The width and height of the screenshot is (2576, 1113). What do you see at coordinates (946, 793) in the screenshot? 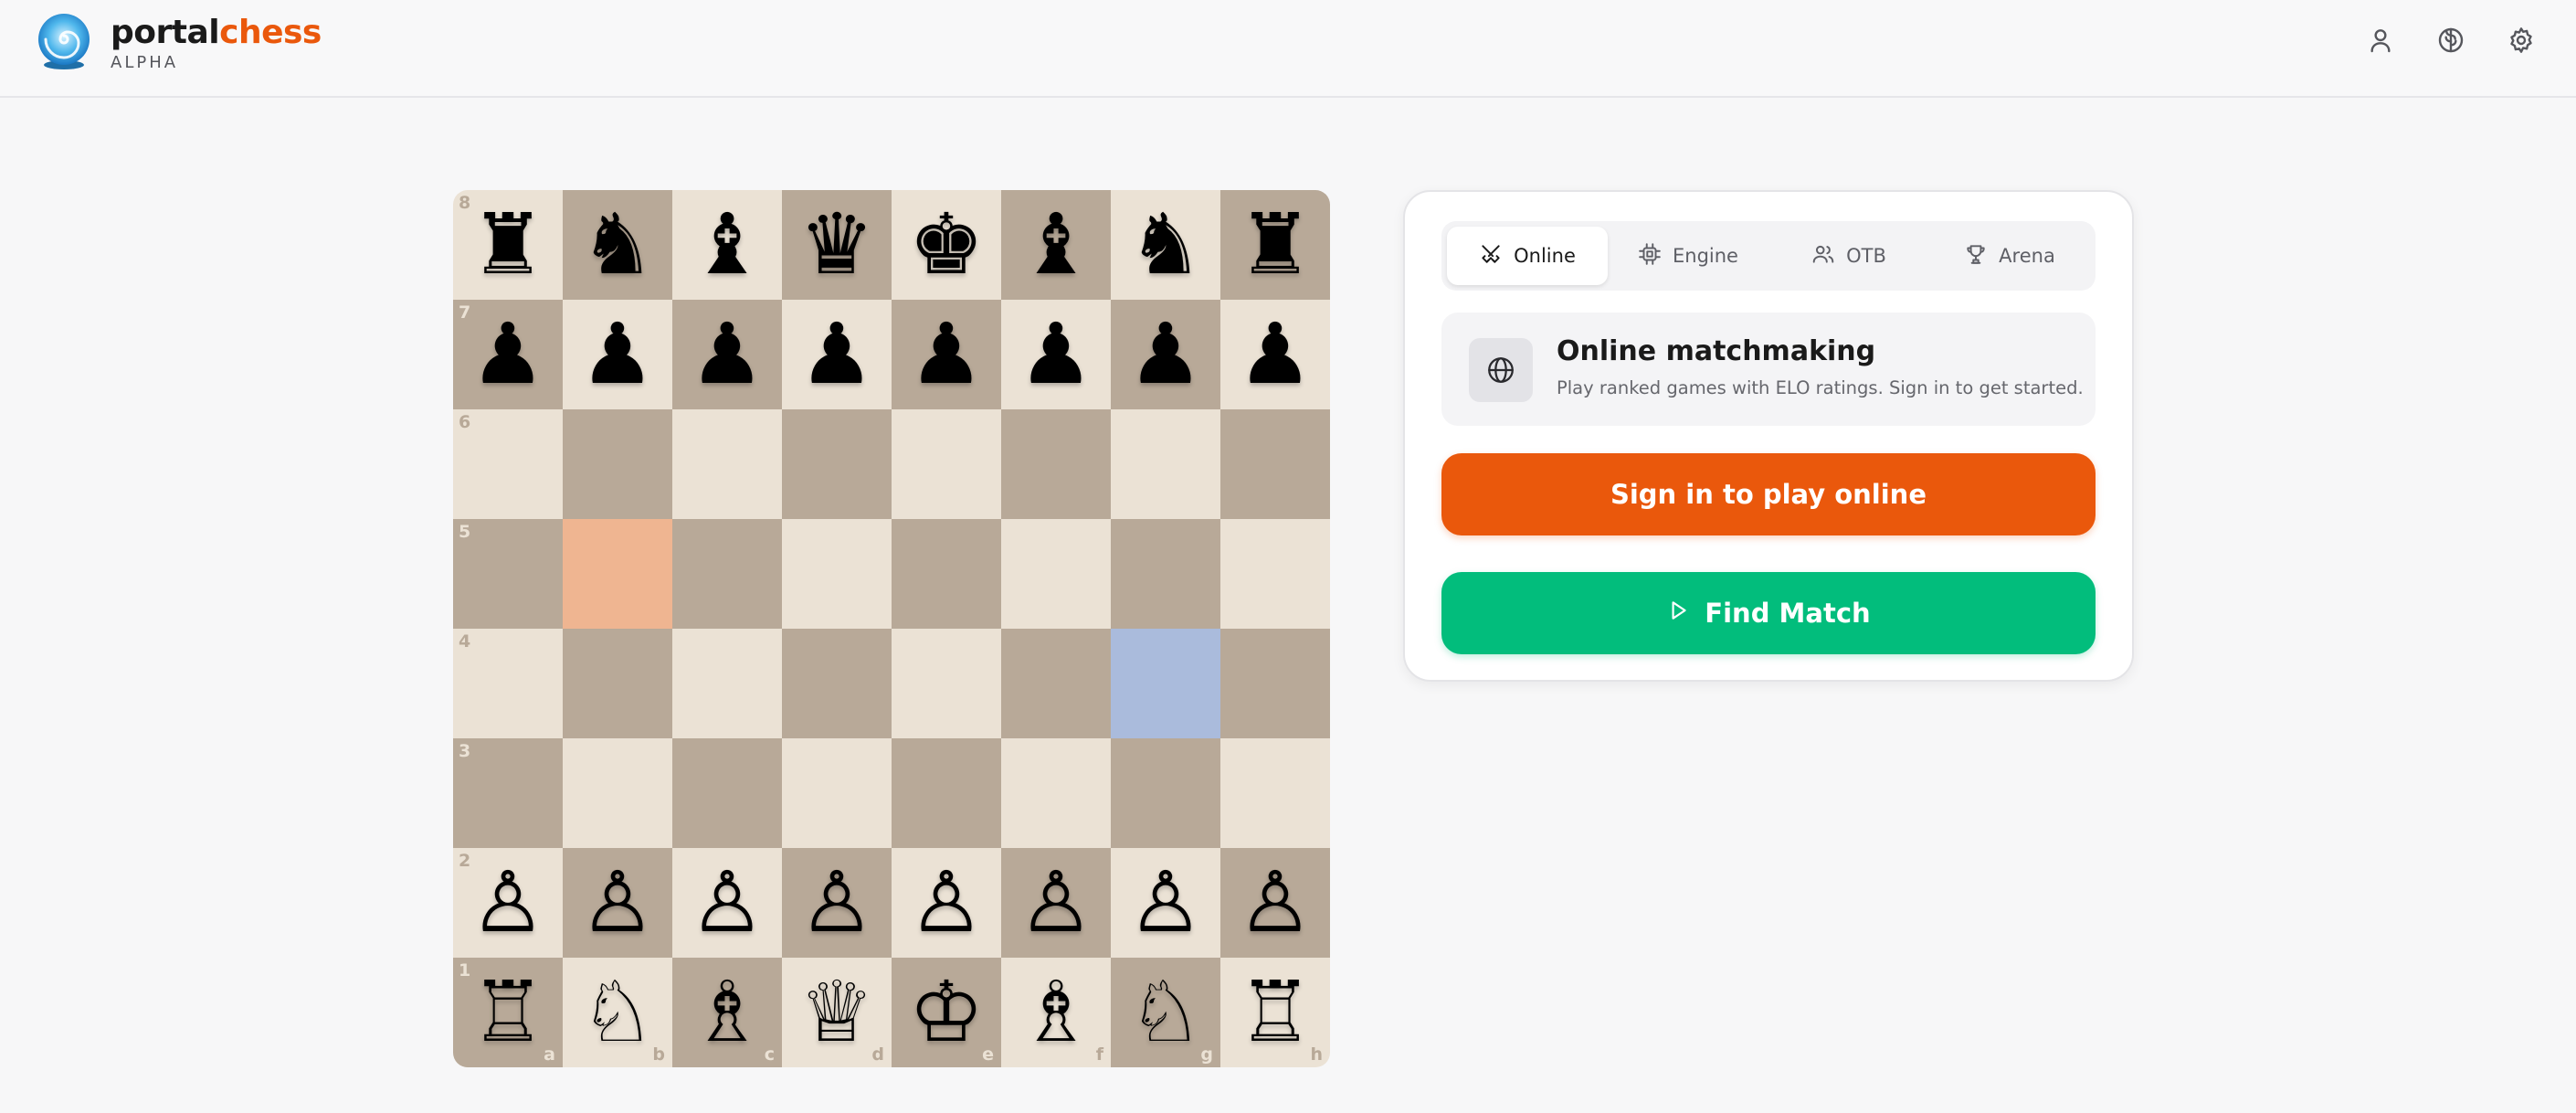
I see `square-e3` at bounding box center [946, 793].